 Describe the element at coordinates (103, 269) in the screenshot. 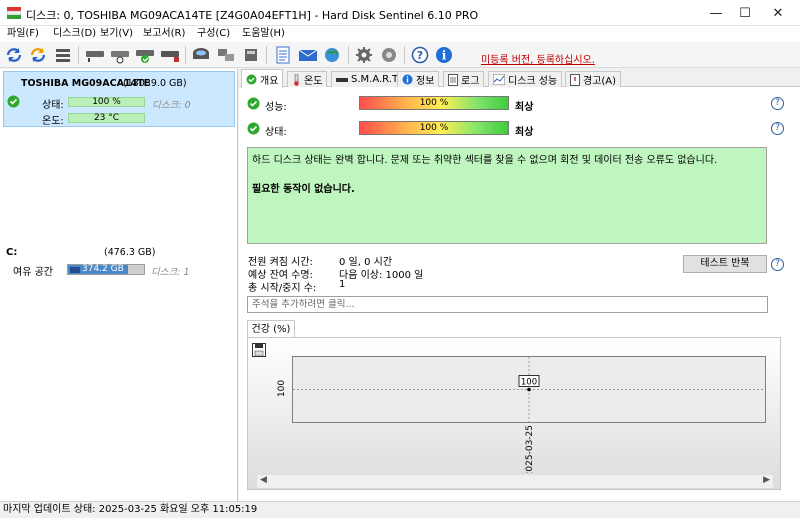

I see `free-space-value: 374.2 GB` at that location.